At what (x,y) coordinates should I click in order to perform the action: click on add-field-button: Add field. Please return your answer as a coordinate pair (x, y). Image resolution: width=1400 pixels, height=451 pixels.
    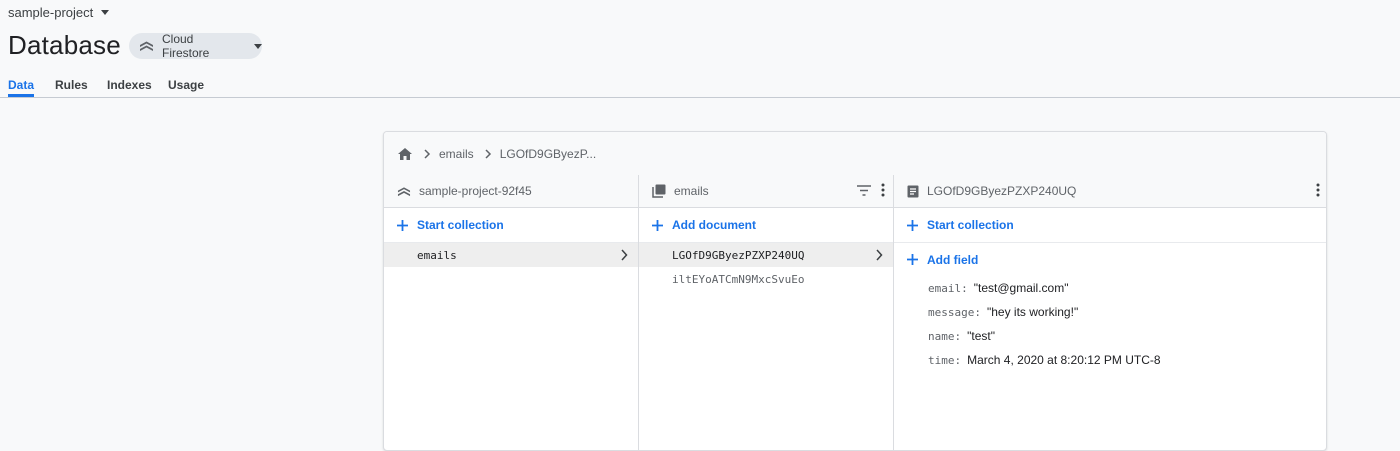
    Looking at the image, I should click on (1110, 259).